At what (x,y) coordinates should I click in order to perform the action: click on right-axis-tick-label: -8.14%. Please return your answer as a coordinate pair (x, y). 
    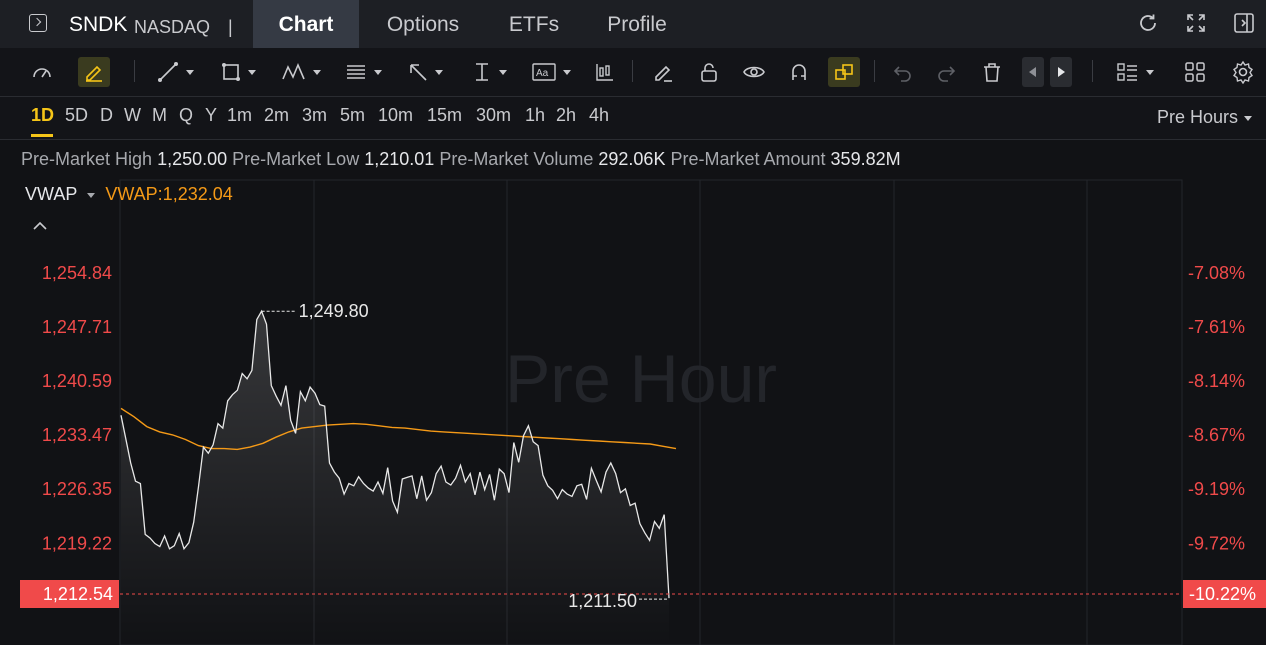
    Looking at the image, I should click on (1216, 381).